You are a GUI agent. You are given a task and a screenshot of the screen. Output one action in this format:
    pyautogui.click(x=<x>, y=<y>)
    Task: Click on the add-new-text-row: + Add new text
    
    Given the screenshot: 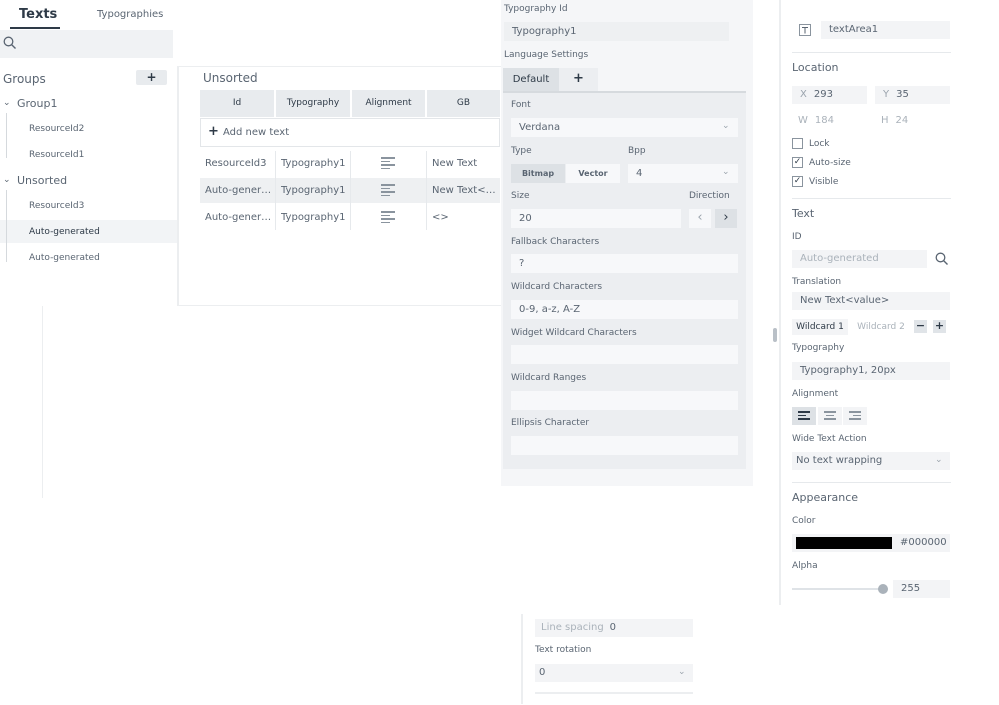 What is the action you would take?
    pyautogui.click(x=350, y=132)
    